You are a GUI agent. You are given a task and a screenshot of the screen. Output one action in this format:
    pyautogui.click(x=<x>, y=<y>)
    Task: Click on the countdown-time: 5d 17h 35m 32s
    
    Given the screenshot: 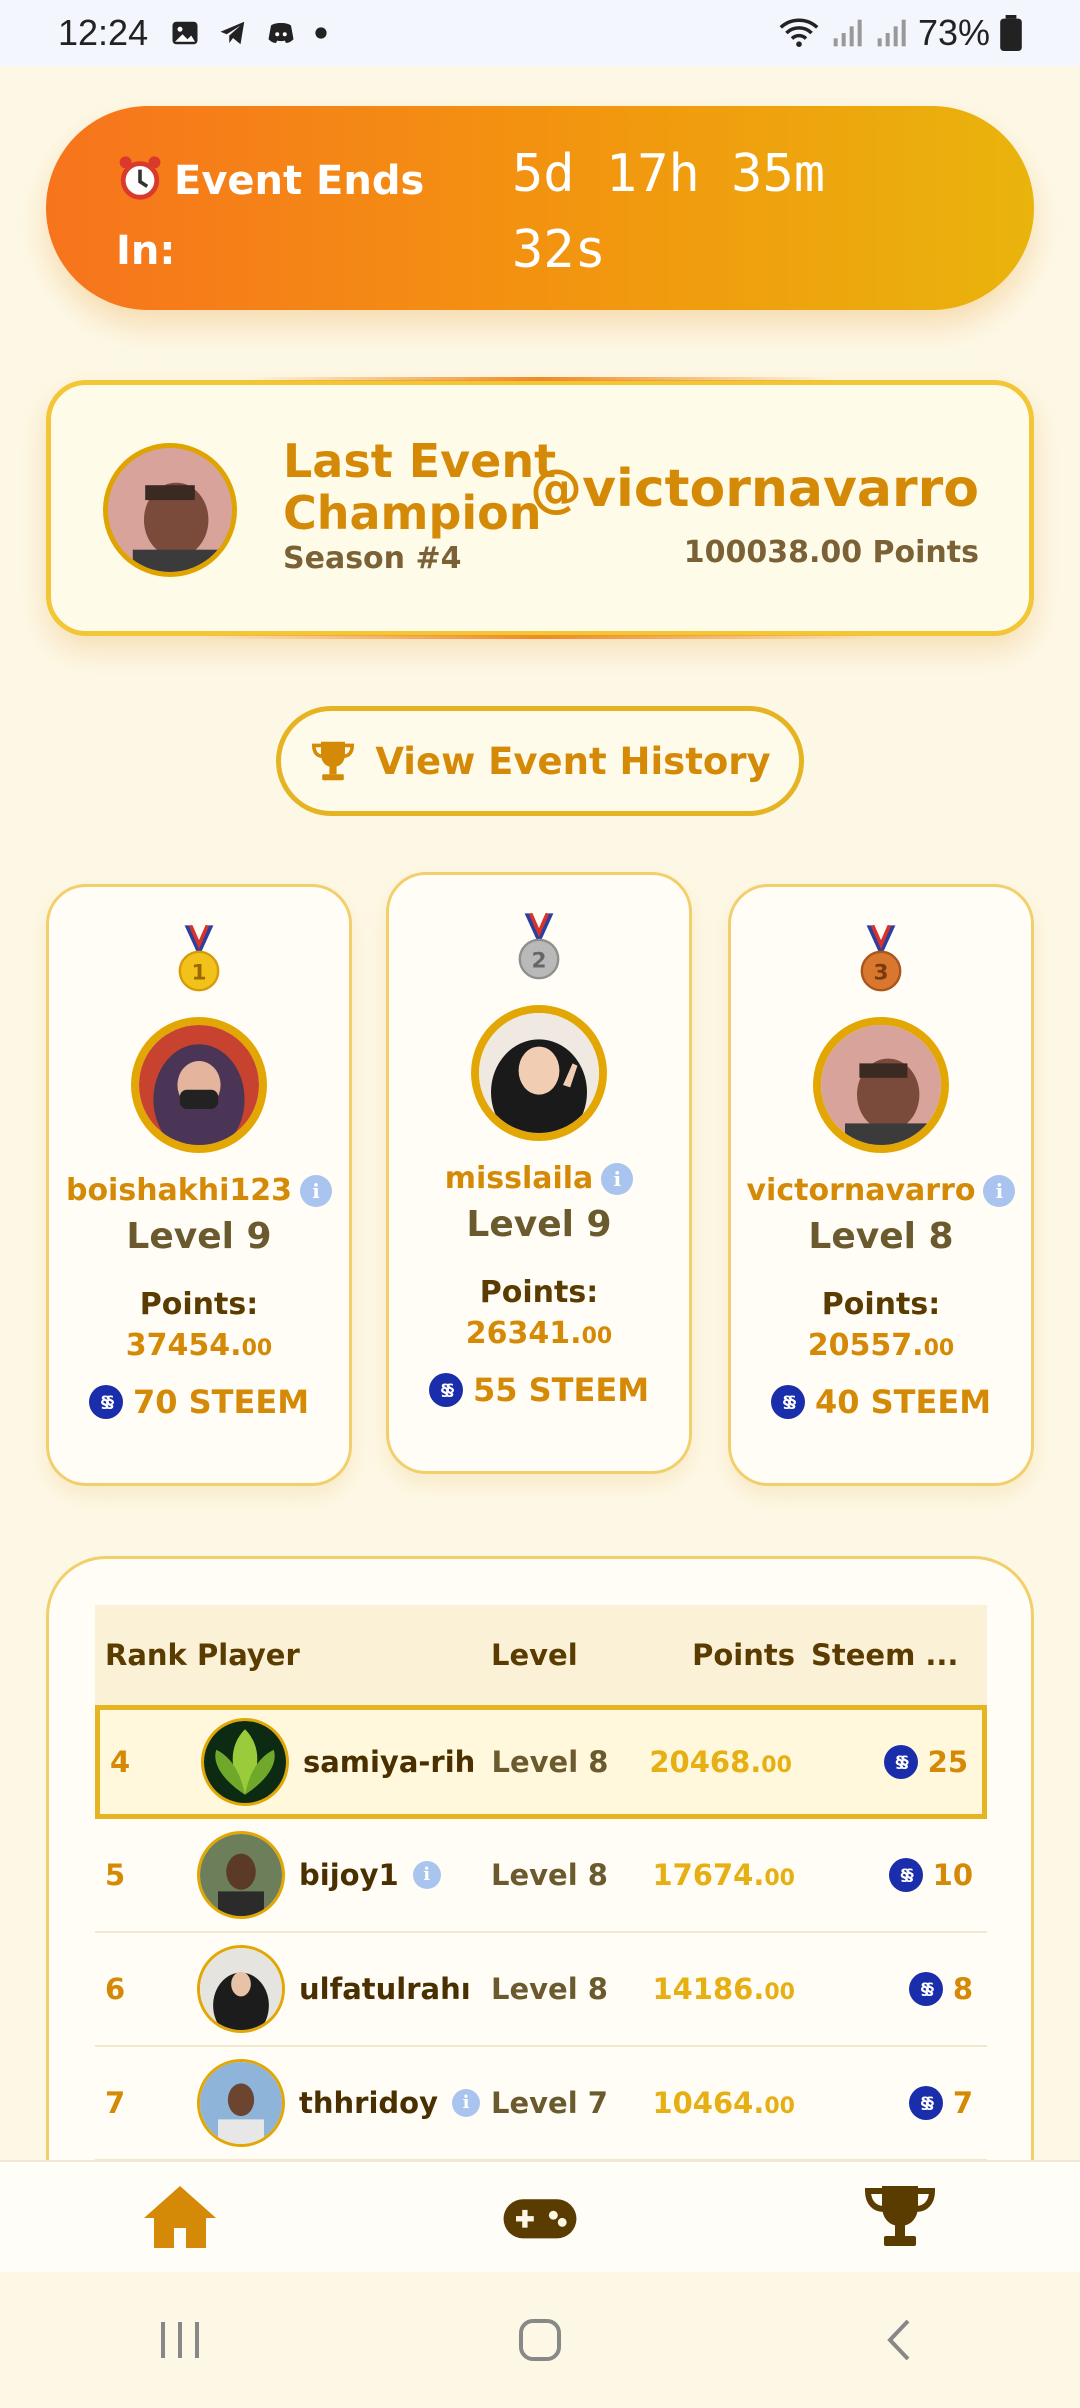 What is the action you would take?
    pyautogui.click(x=669, y=212)
    